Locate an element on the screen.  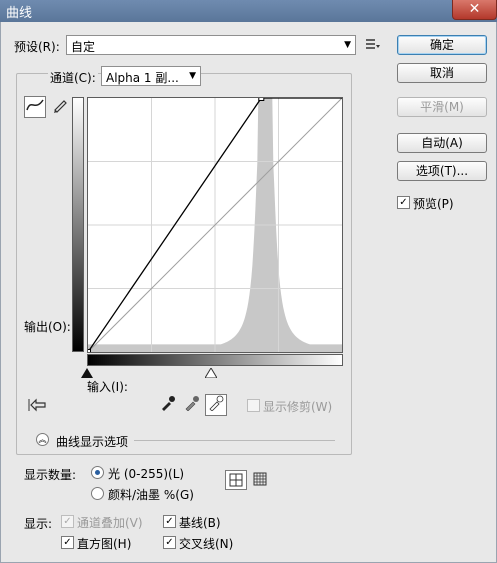
pigment-radio-label: 颜料/油墨 %(G) is located at coordinates (151, 495).